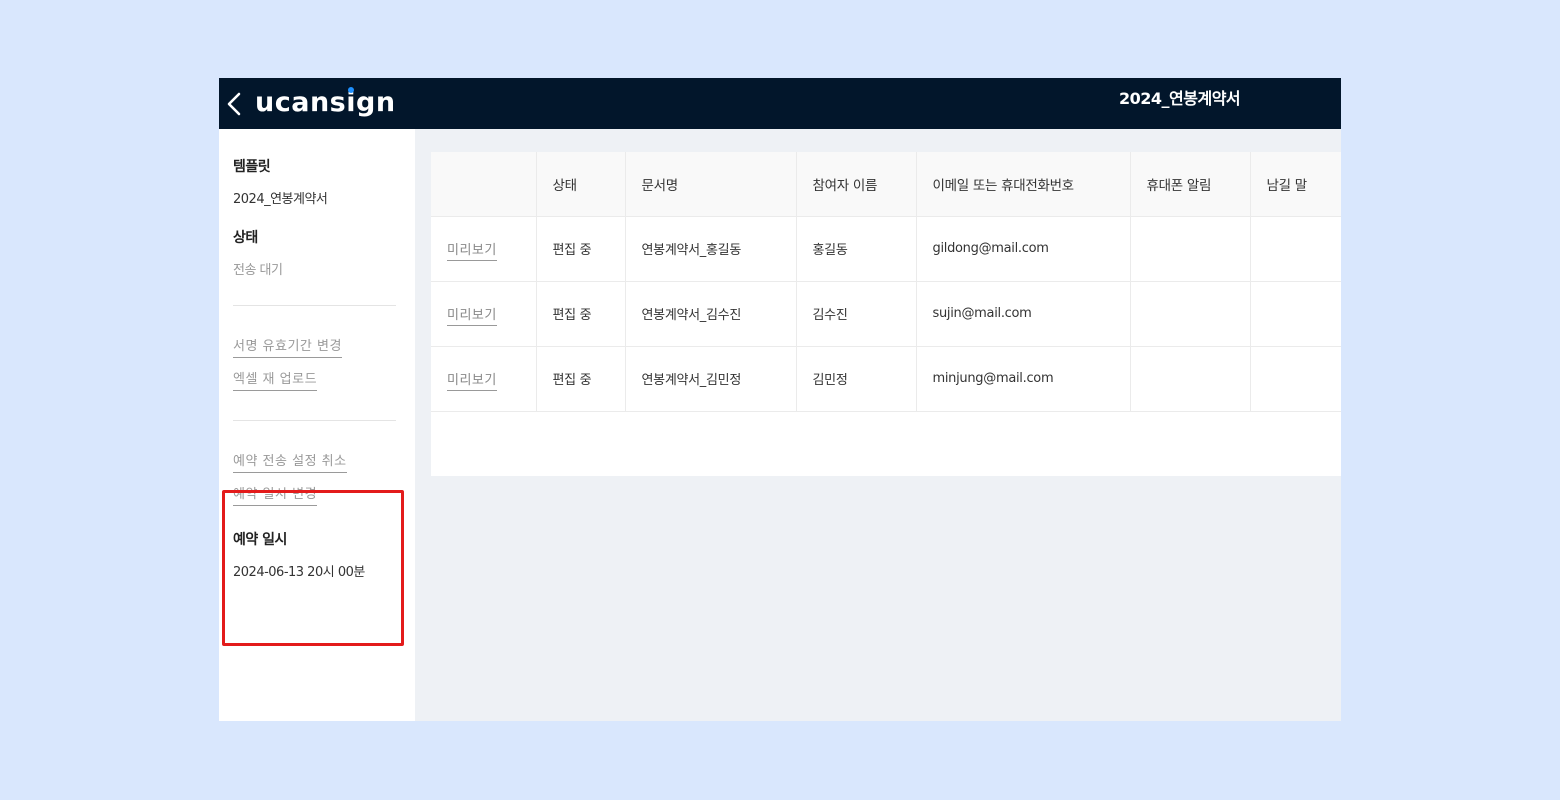 The width and height of the screenshot is (1560, 800). I want to click on change-sign-validity-link: 서명 유효기간 변경, so click(287, 346).